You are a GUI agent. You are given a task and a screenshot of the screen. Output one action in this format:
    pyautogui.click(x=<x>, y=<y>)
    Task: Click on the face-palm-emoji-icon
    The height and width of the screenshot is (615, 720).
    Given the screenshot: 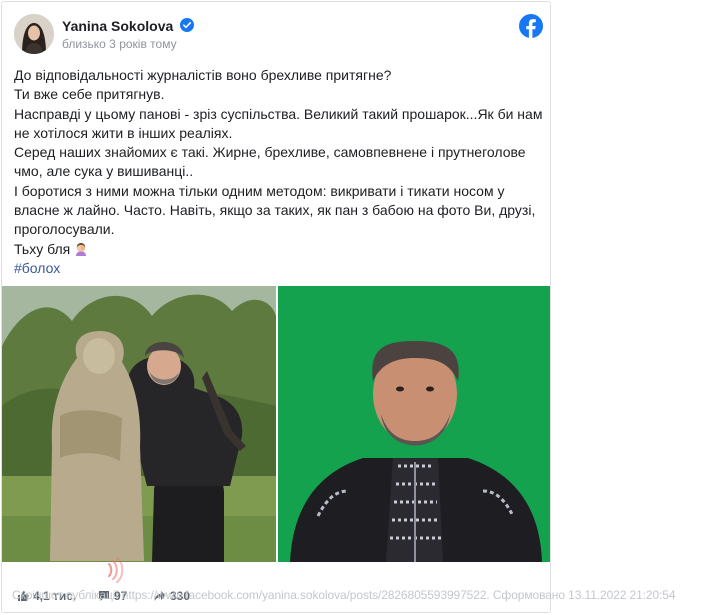 What is the action you would take?
    pyautogui.click(x=81, y=249)
    